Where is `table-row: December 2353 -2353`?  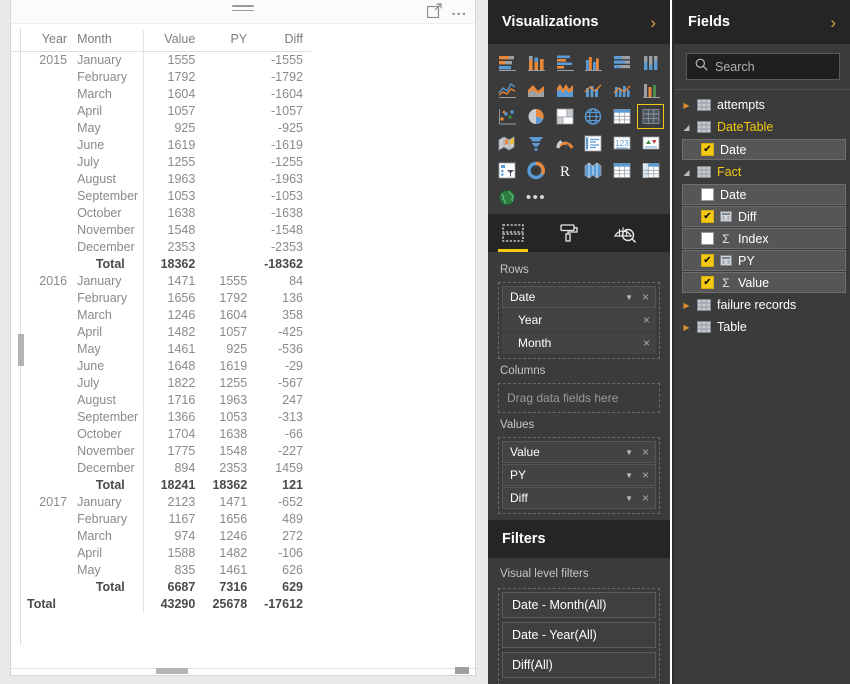
table-row: December 2353 -2353 is located at coordinates (161, 247).